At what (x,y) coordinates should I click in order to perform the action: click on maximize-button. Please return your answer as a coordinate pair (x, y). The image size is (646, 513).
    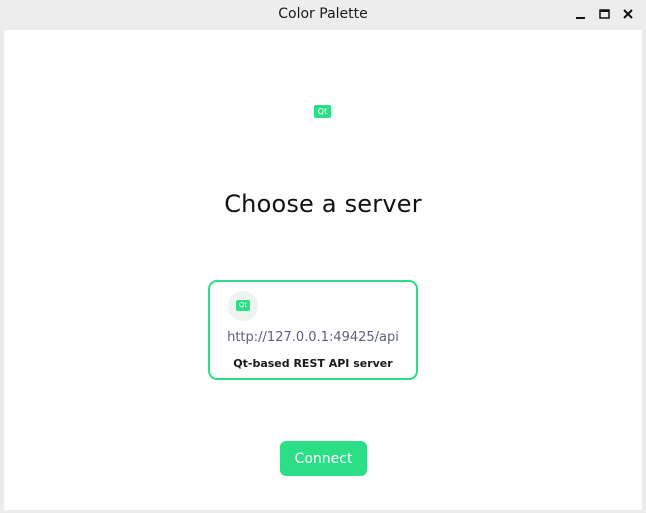
    Looking at the image, I should click on (605, 14).